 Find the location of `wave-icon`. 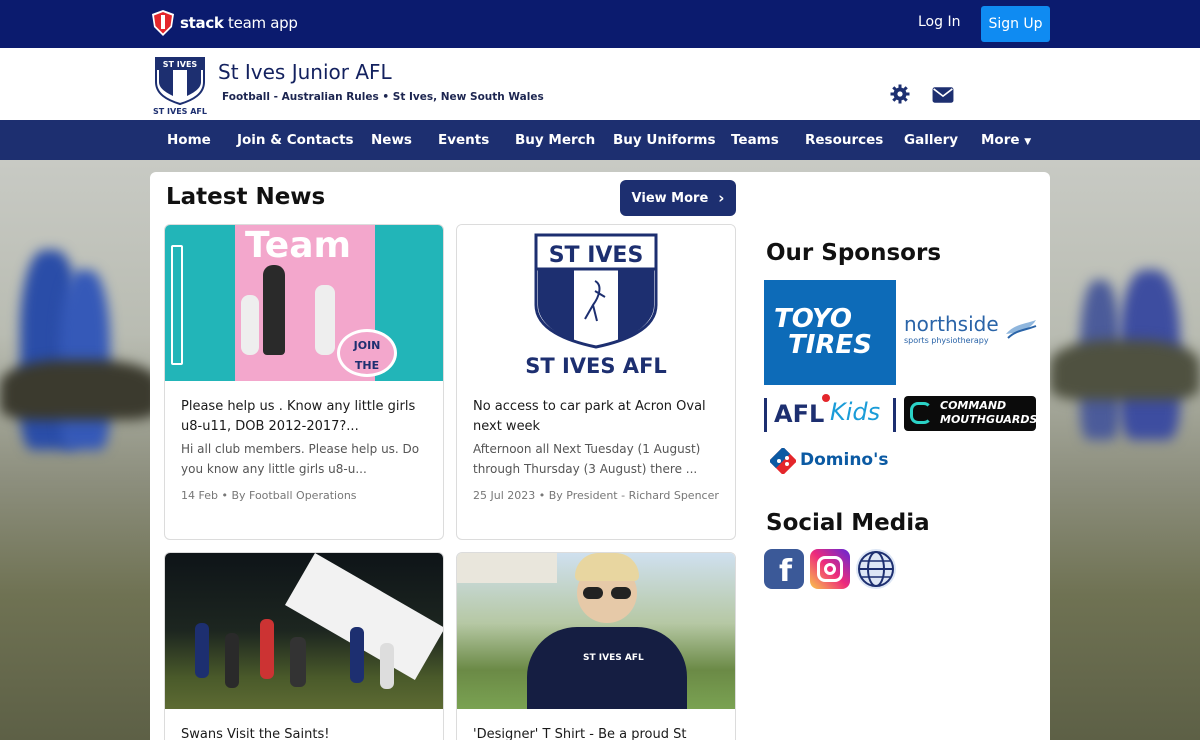

wave-icon is located at coordinates (1021, 329).